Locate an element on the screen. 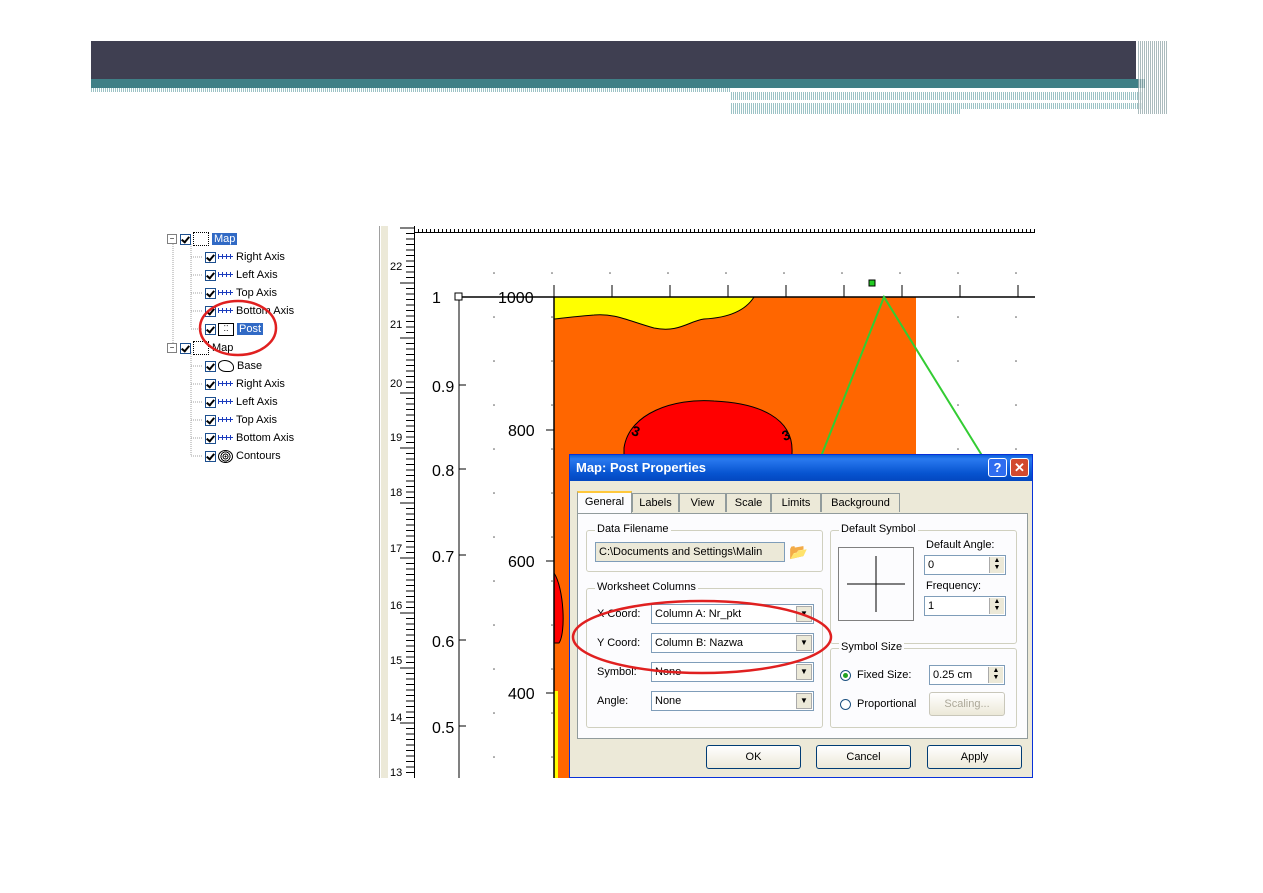 This screenshot has height=893, width=1263. ruler-label: 15 is located at coordinates (396, 661).